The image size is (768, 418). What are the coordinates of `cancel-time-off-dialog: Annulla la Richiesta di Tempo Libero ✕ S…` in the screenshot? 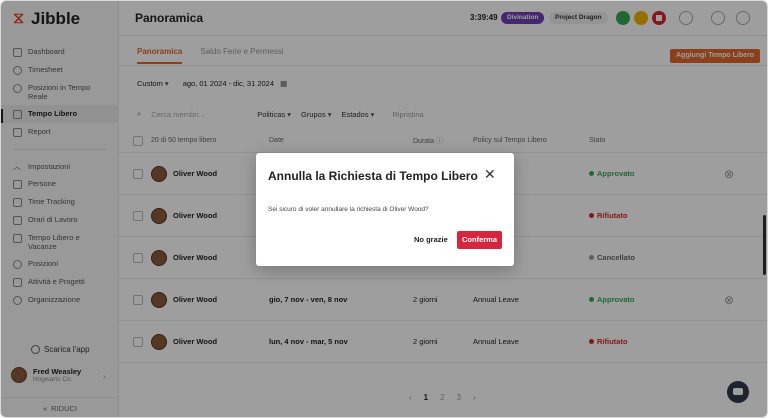 It's located at (385, 209).